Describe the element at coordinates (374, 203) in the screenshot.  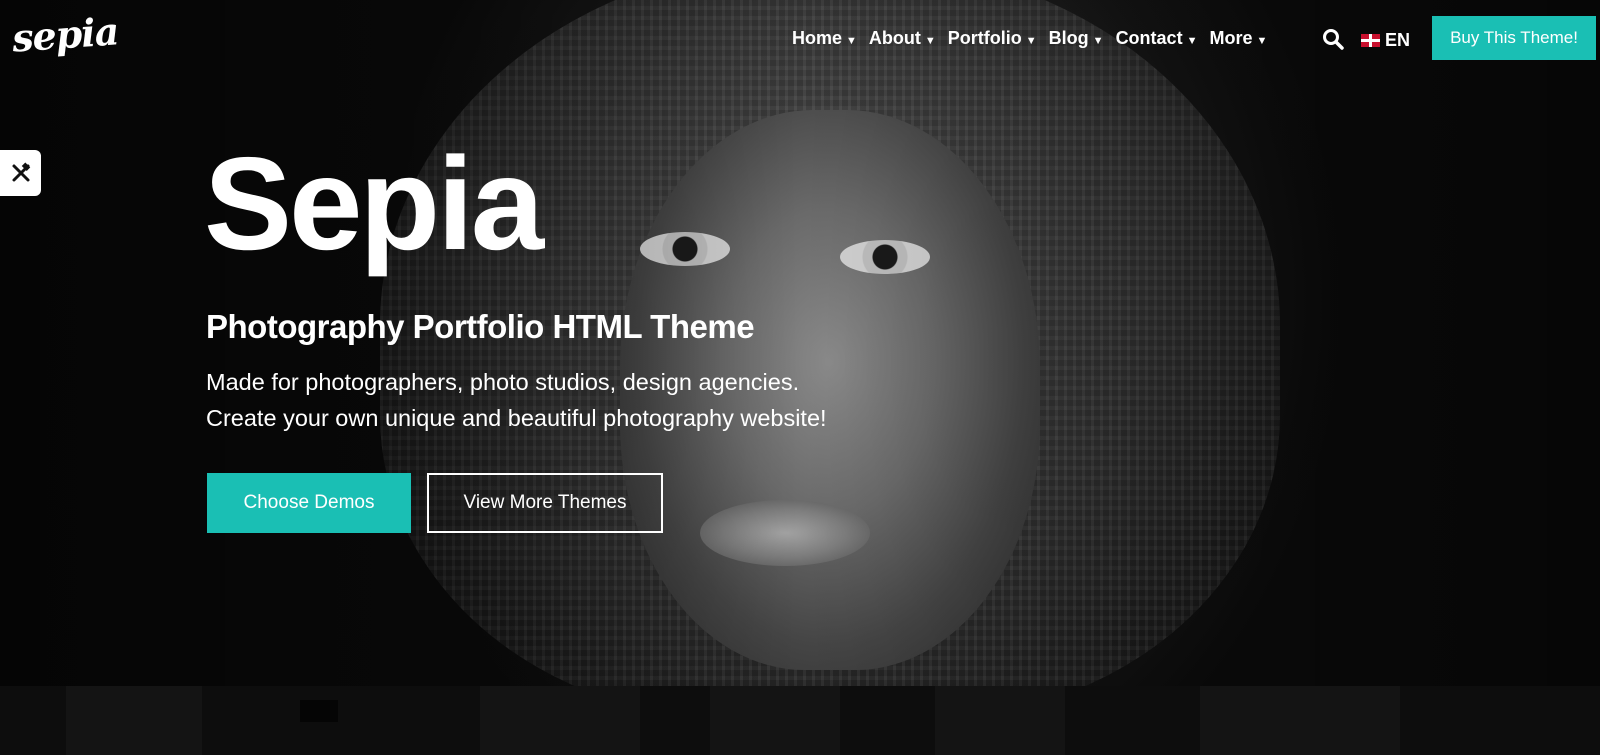
I see `hero-title: Sepia` at that location.